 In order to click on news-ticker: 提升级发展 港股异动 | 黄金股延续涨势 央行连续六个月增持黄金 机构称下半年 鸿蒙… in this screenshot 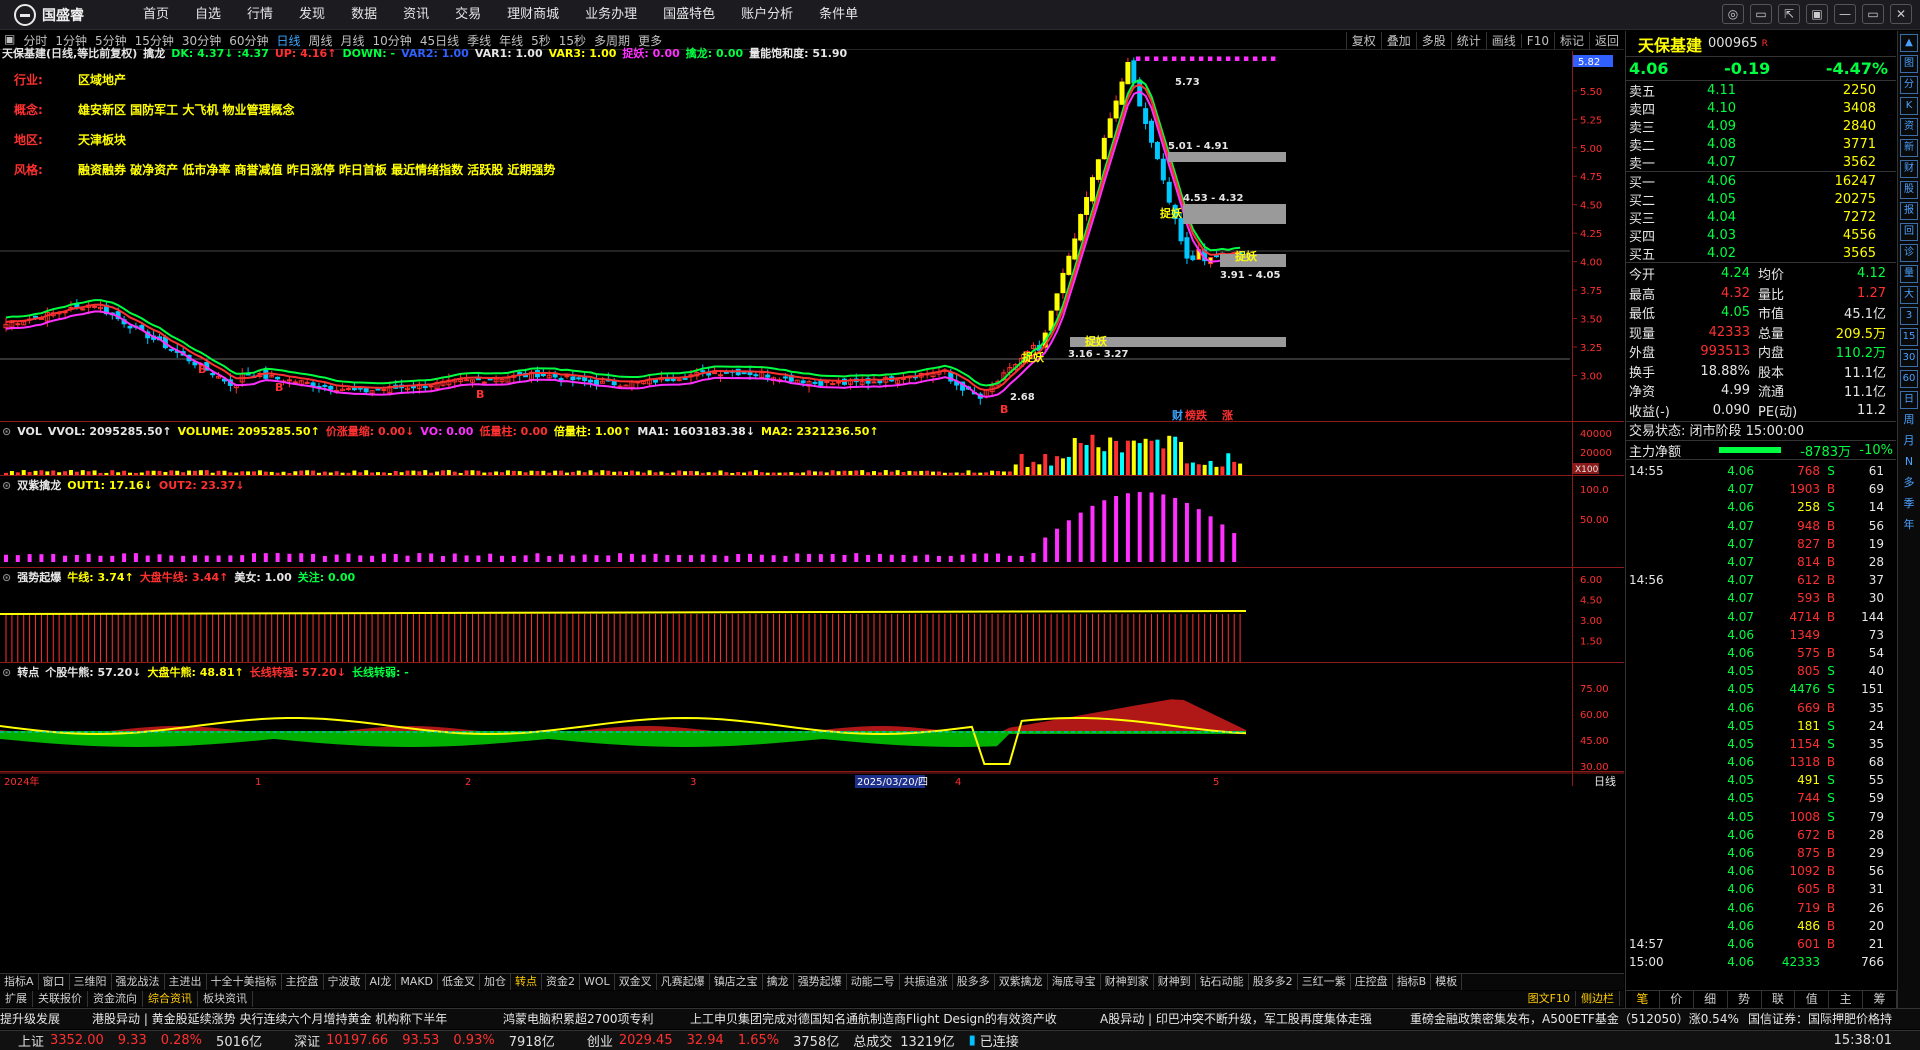, I will do `click(960, 1018)`.